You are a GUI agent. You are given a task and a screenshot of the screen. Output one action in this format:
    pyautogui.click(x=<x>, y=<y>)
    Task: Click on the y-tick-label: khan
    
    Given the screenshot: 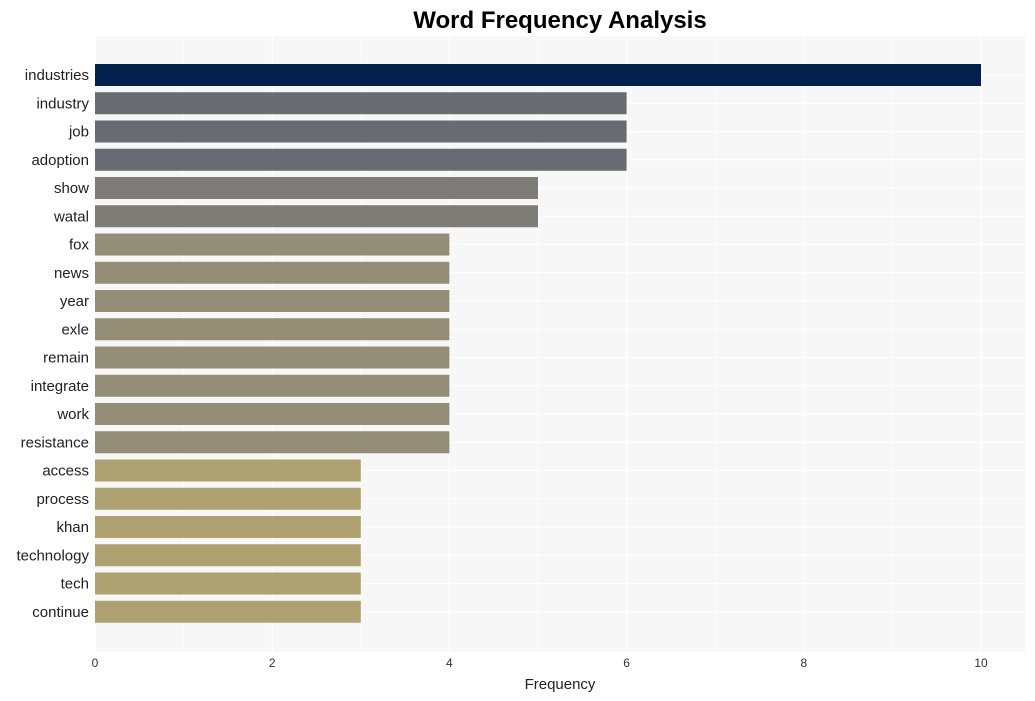 What is the action you would take?
    pyautogui.click(x=72, y=527)
    